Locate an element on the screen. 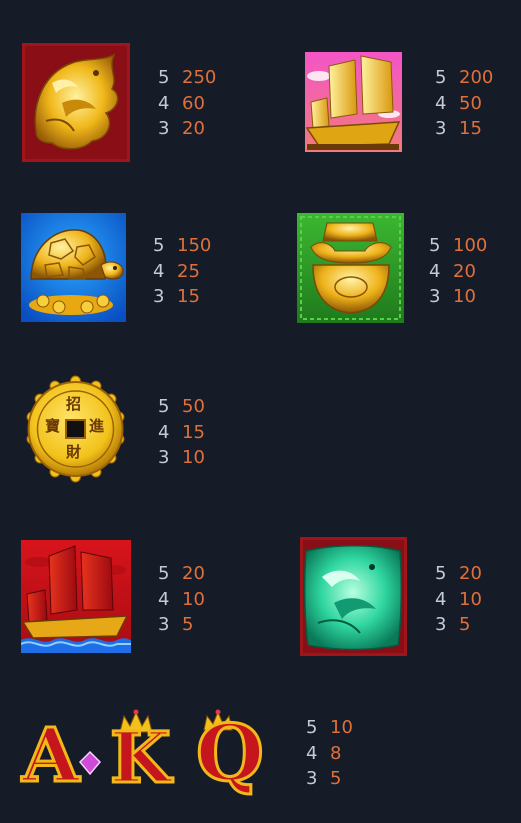 The height and width of the screenshot is (823, 521). pay-row: 4 50 is located at coordinates (464, 104).